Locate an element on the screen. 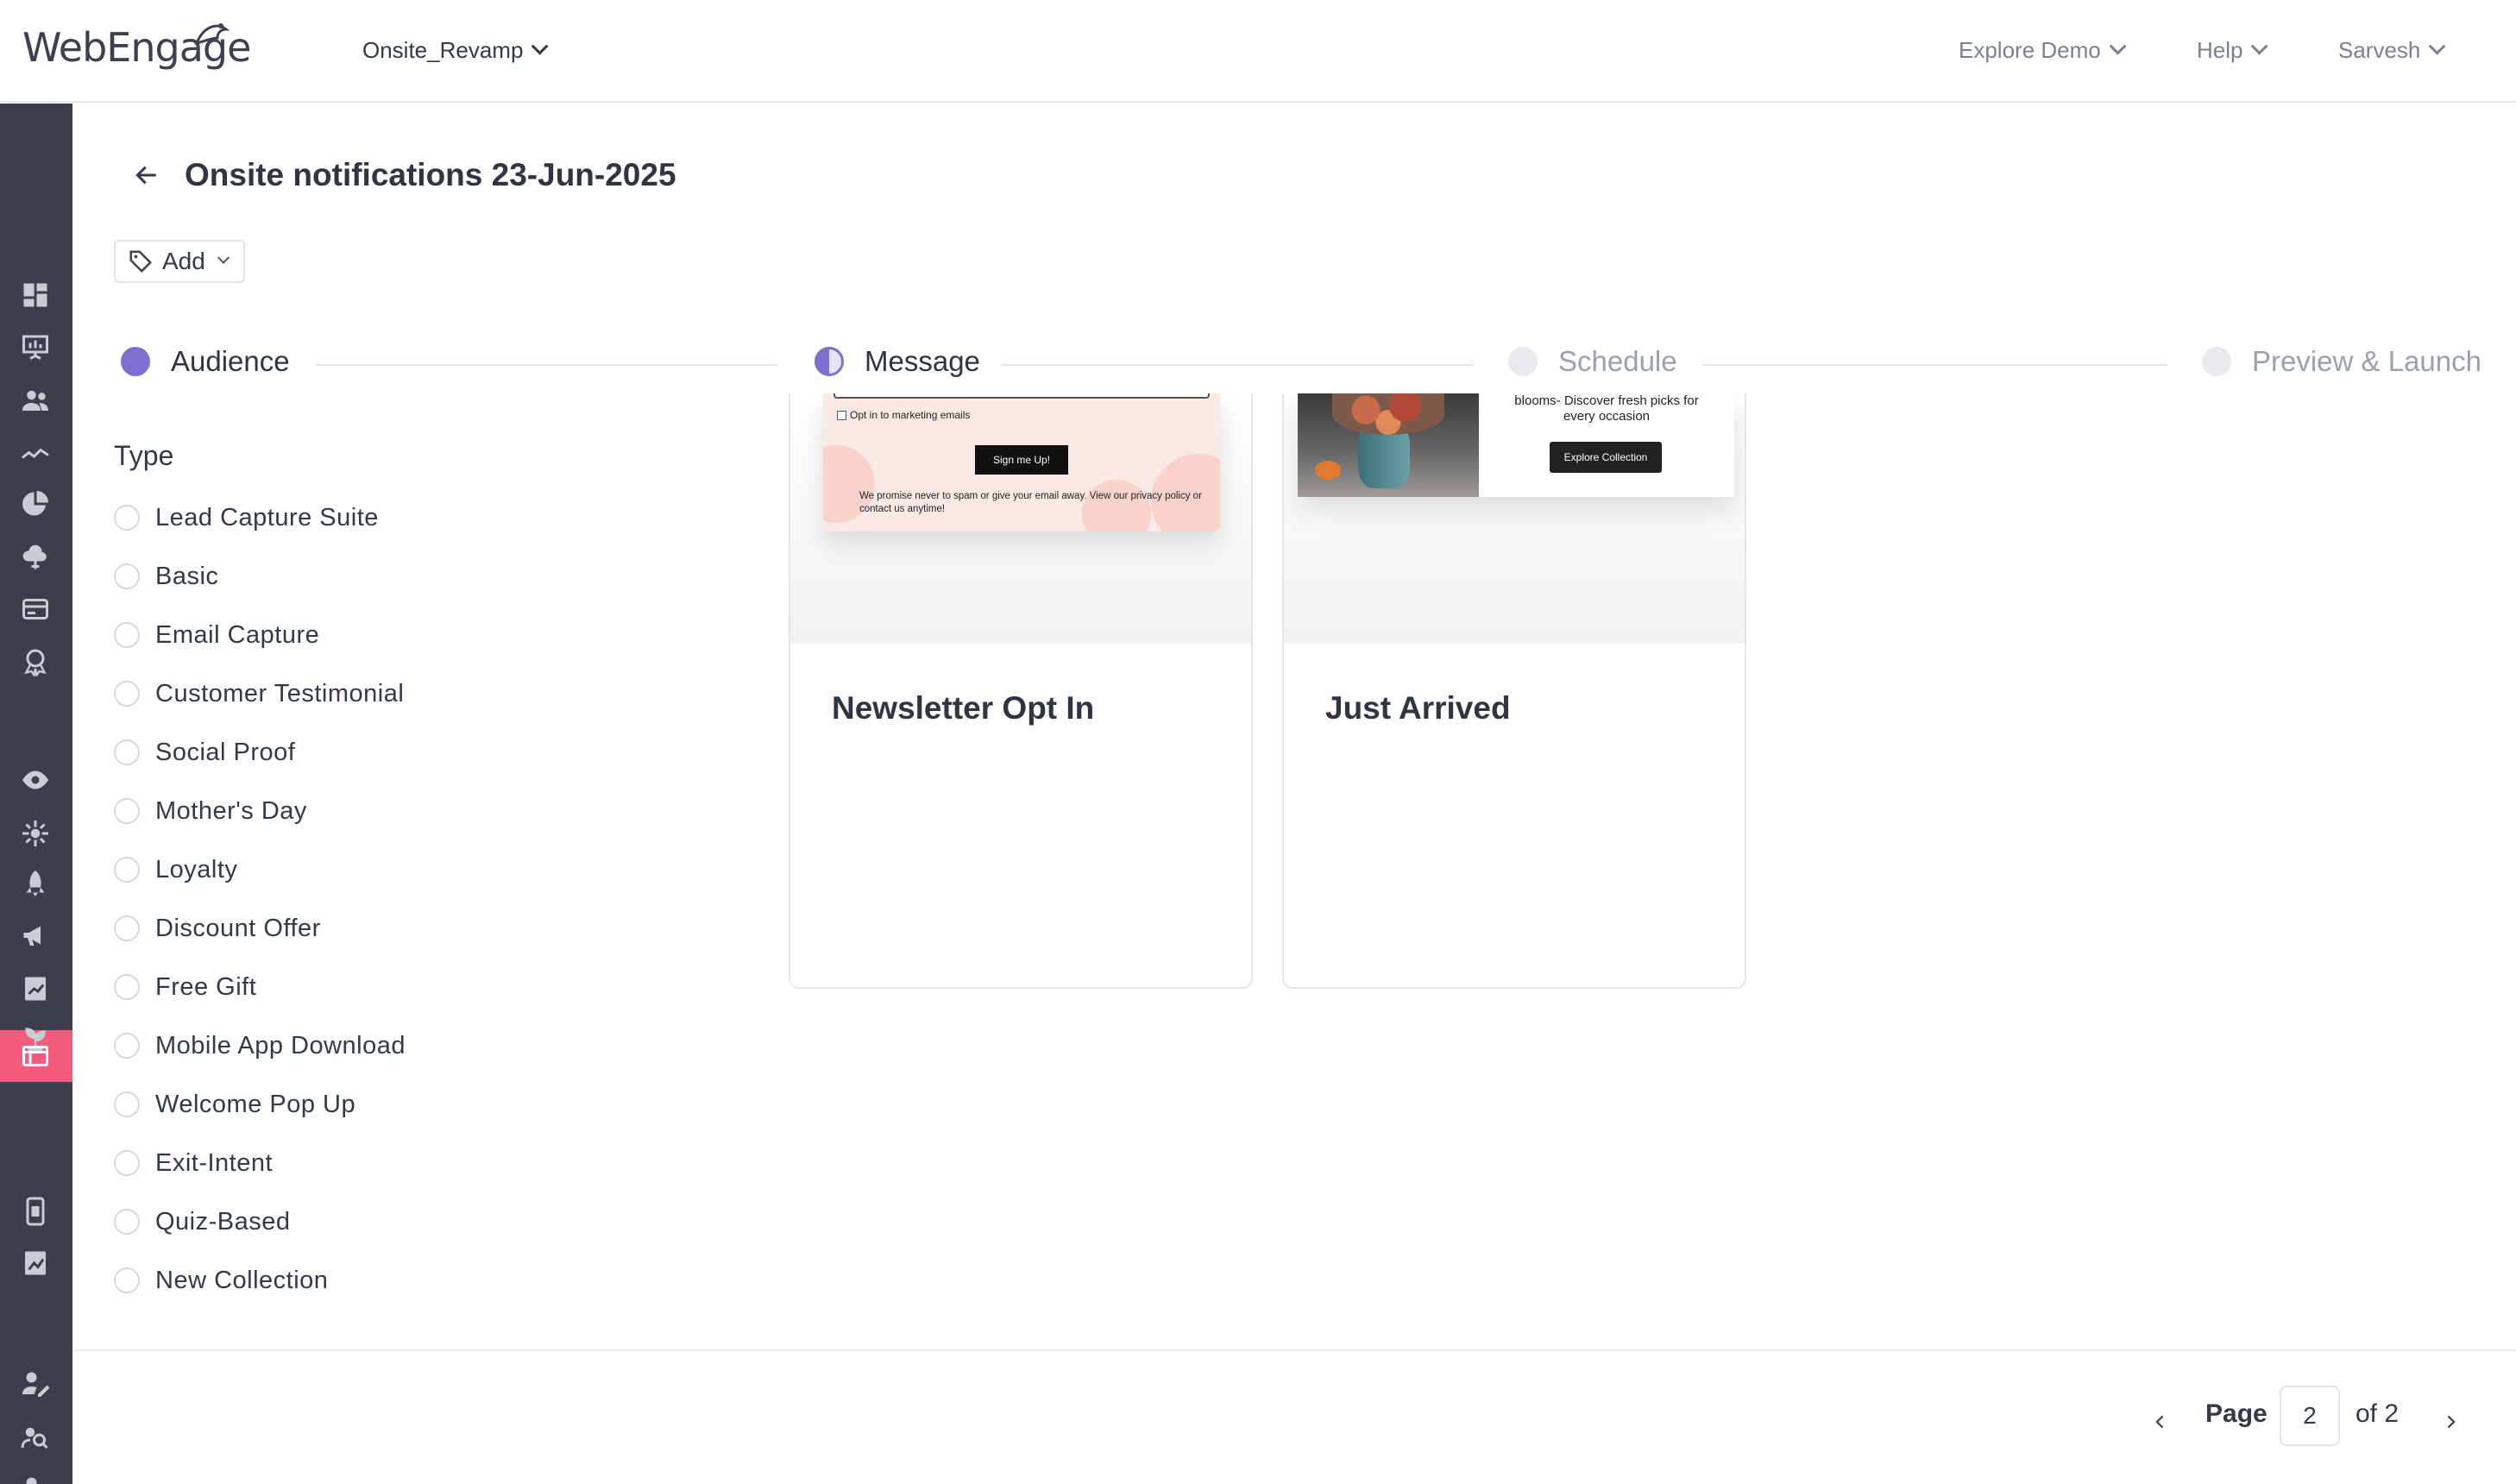 Image resolution: width=2516 pixels, height=1484 pixels. filter-option: Exit-Intent is located at coordinates (193, 1163).